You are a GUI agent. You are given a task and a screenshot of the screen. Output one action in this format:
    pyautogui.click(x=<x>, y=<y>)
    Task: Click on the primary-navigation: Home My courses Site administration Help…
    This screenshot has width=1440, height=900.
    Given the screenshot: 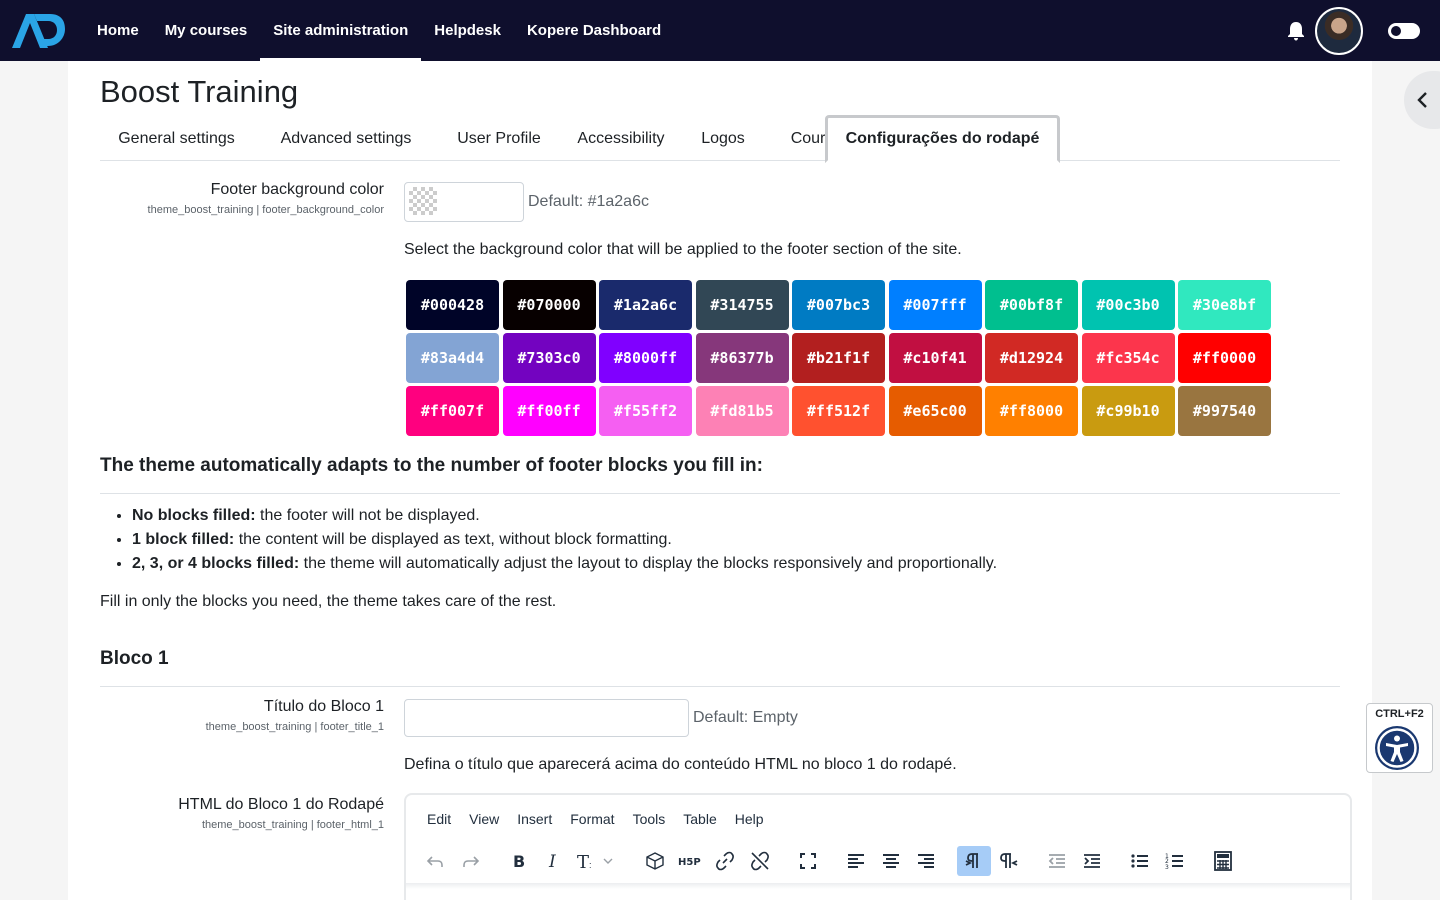 What is the action you would take?
    pyautogui.click(x=379, y=30)
    